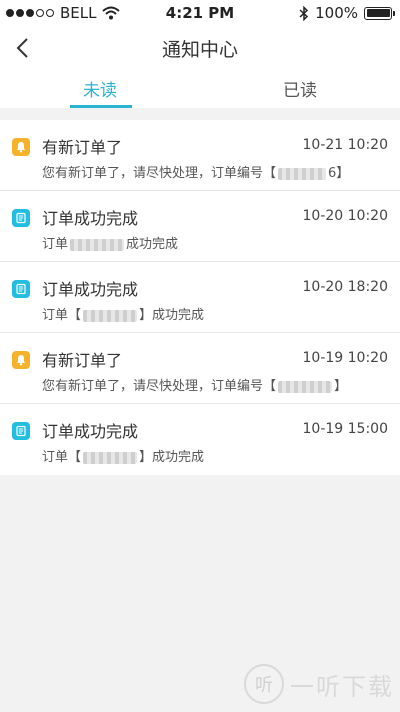  I want to click on watermark: 听 一听下载, so click(319, 684).